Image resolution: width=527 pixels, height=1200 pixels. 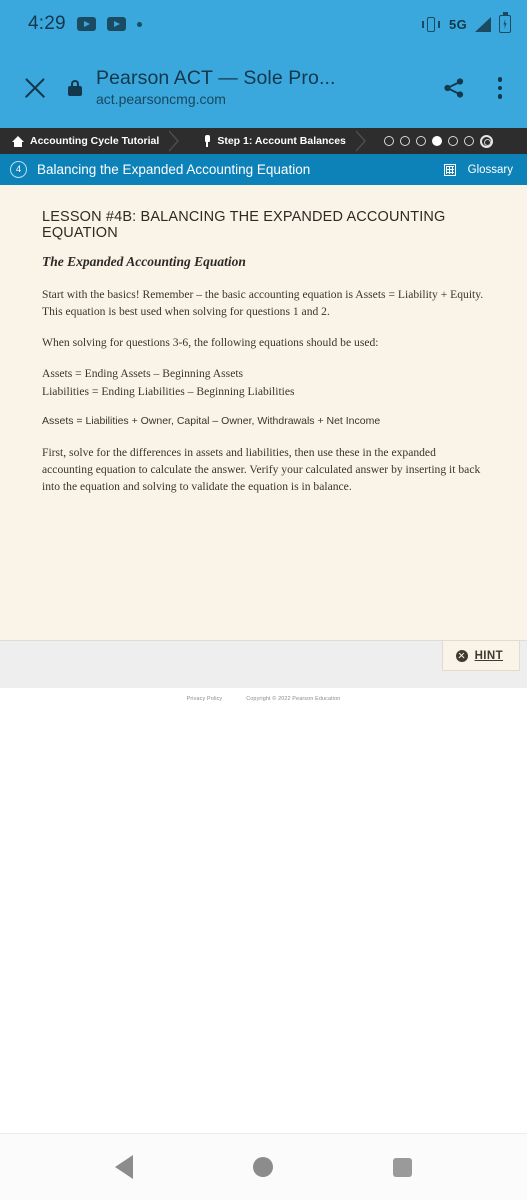 I want to click on back-triangle-icon, so click(x=124, y=1167).